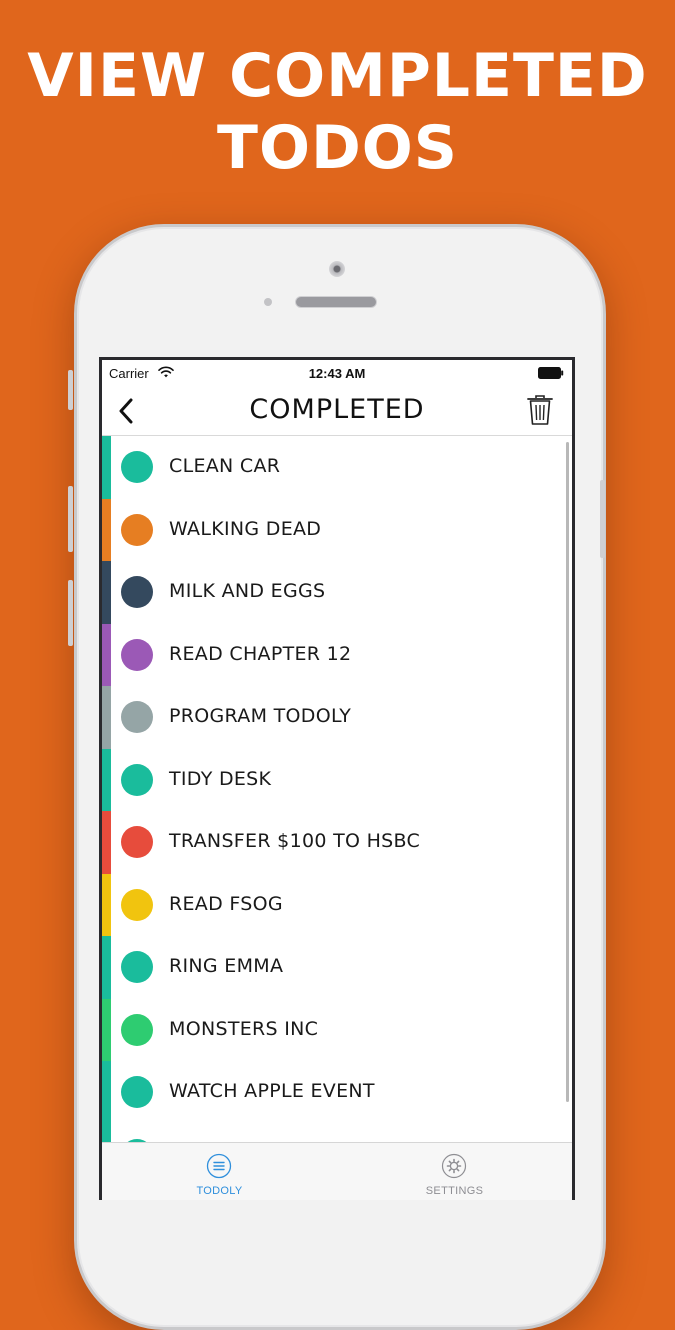 The height and width of the screenshot is (1330, 675). Describe the element at coordinates (220, 778) in the screenshot. I see `todo-label: TIDY DESK` at that location.